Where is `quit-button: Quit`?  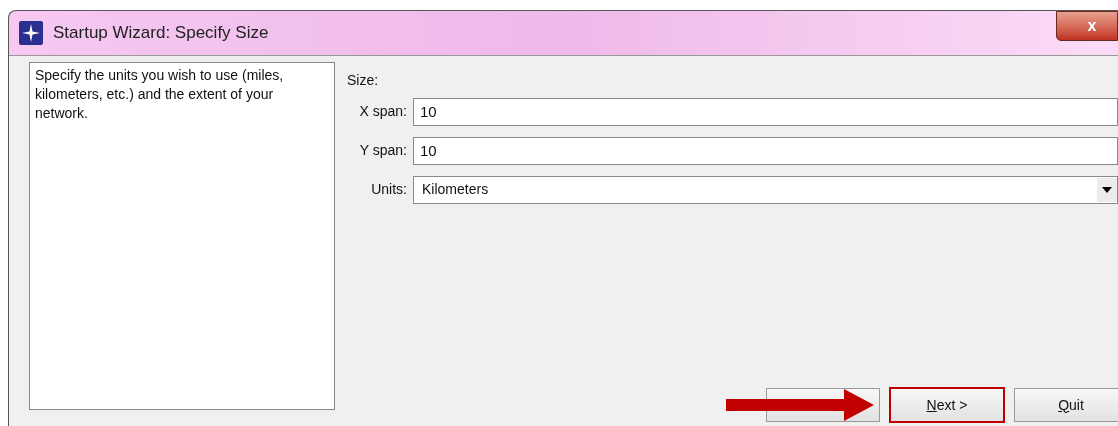 quit-button: Quit is located at coordinates (1066, 405).